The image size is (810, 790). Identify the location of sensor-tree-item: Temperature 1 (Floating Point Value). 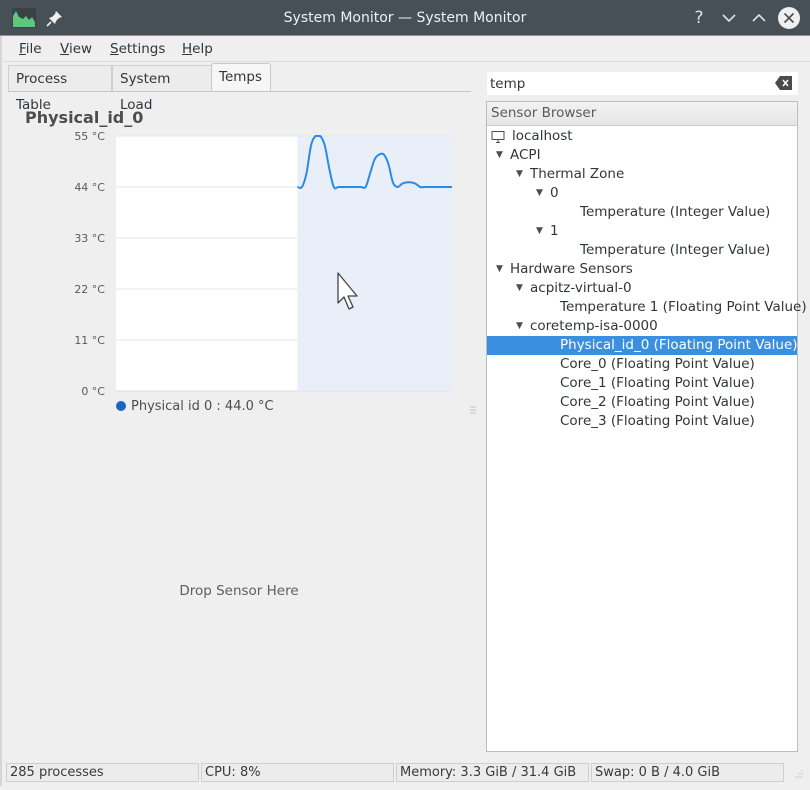
(647, 307).